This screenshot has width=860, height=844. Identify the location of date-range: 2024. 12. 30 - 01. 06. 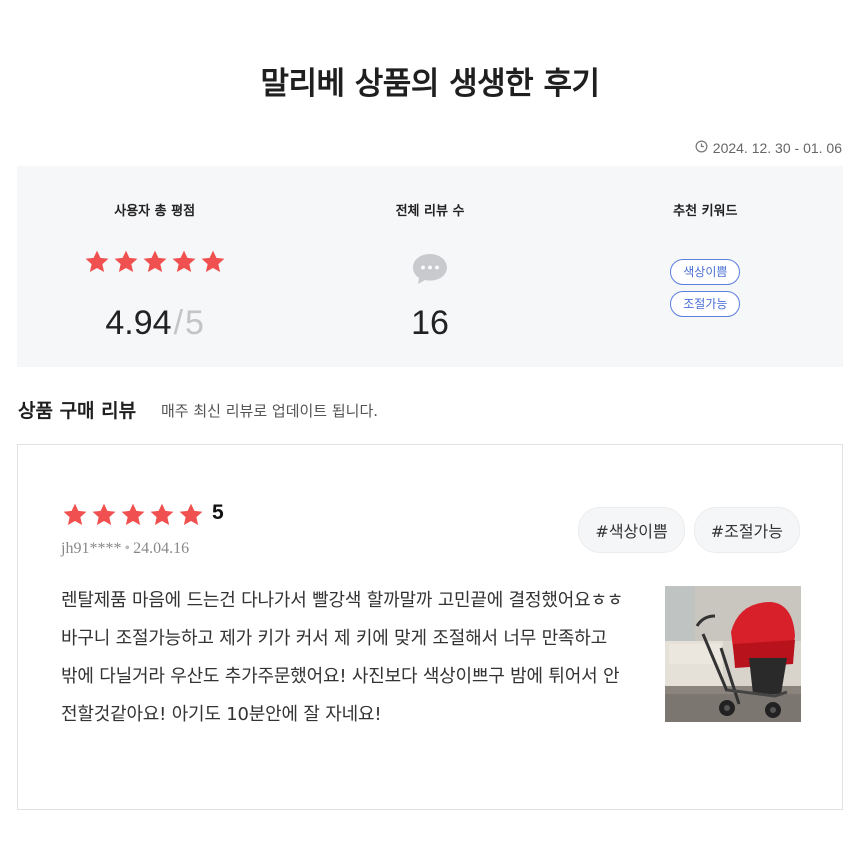
(768, 148).